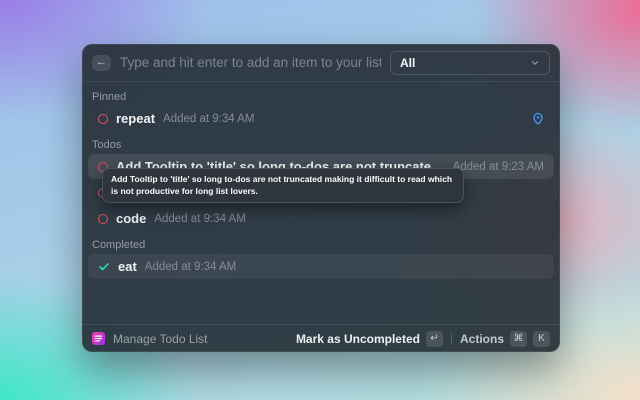 The height and width of the screenshot is (400, 640). I want to click on section-label-completed: Completed, so click(119, 245).